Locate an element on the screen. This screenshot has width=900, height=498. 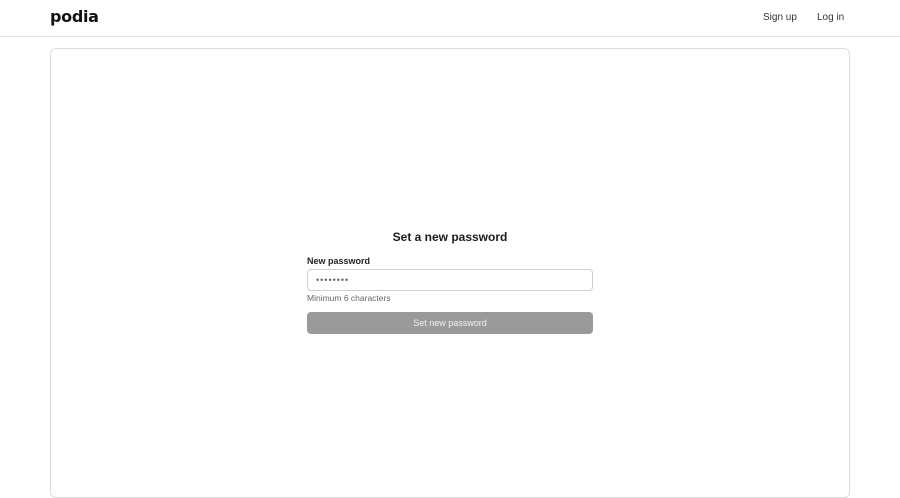
set-new-password-button: Set new password is located at coordinates (450, 323).